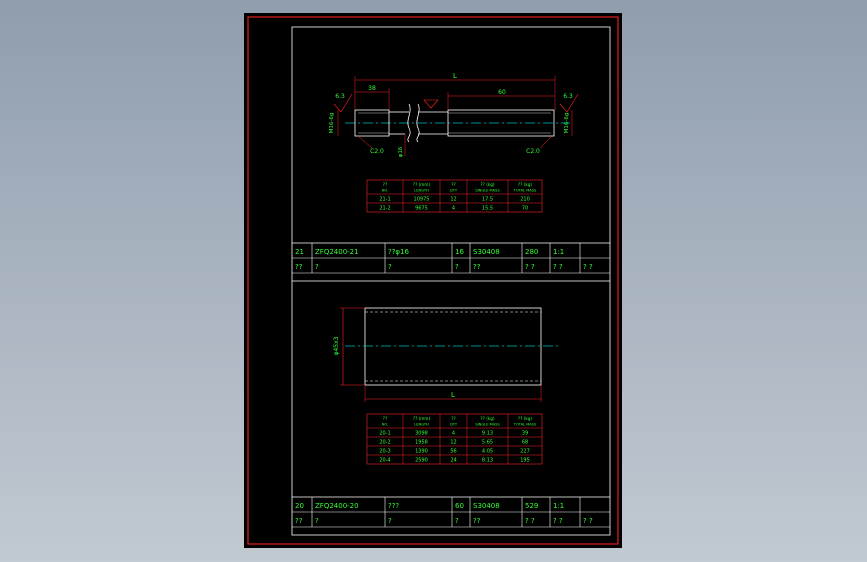 The width and height of the screenshot is (867, 562). Describe the element at coordinates (299, 252) in the screenshot. I see `title-block-cell: 21` at that location.